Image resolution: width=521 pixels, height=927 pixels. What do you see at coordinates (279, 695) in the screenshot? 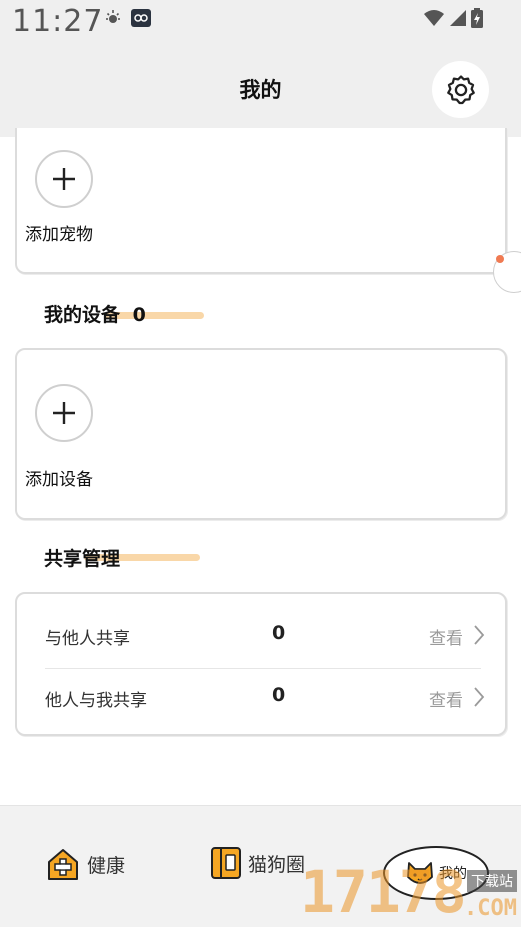
I see `shared-with-me-count: 0` at bounding box center [279, 695].